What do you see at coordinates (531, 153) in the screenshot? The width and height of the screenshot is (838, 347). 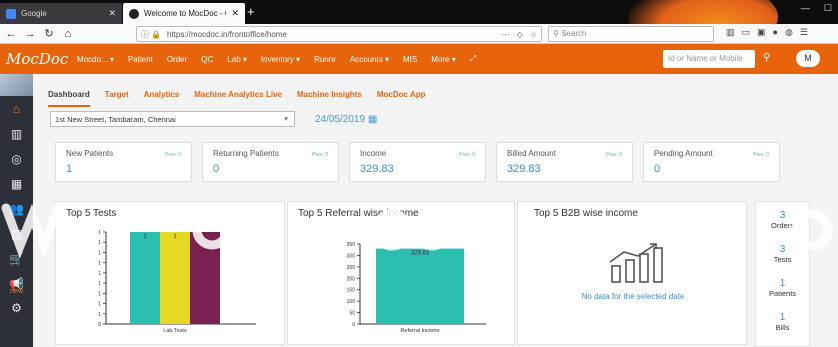 I see `card-label: Billed Amount` at bounding box center [531, 153].